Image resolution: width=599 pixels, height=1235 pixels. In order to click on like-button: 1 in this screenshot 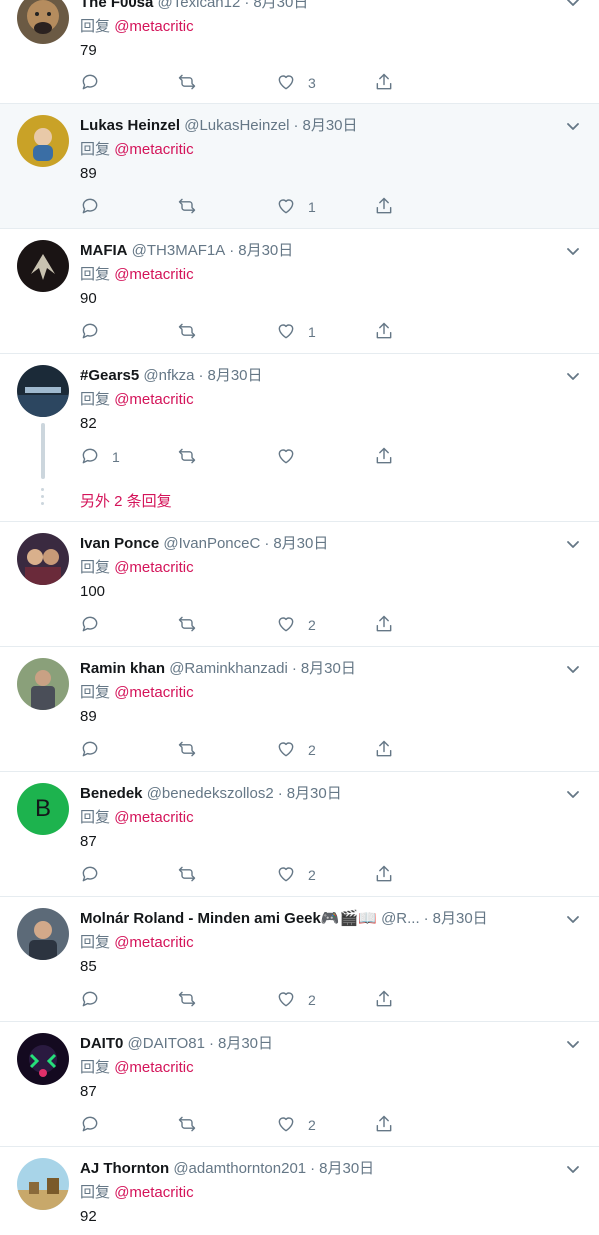, I will do `click(296, 332)`.